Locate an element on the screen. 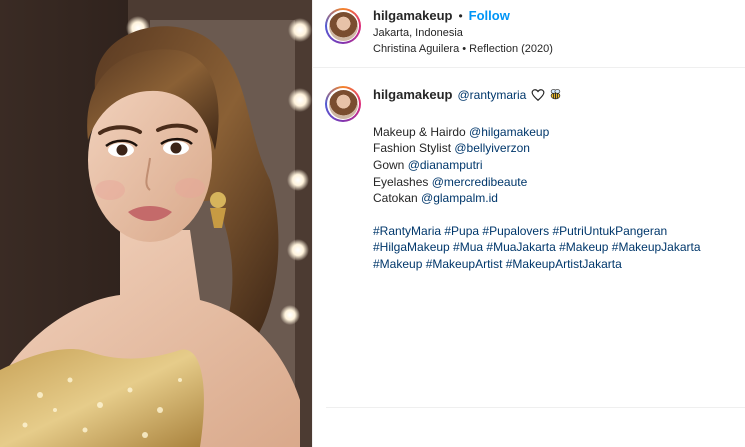  lead-mention-link: @rantymaria is located at coordinates (491, 95).